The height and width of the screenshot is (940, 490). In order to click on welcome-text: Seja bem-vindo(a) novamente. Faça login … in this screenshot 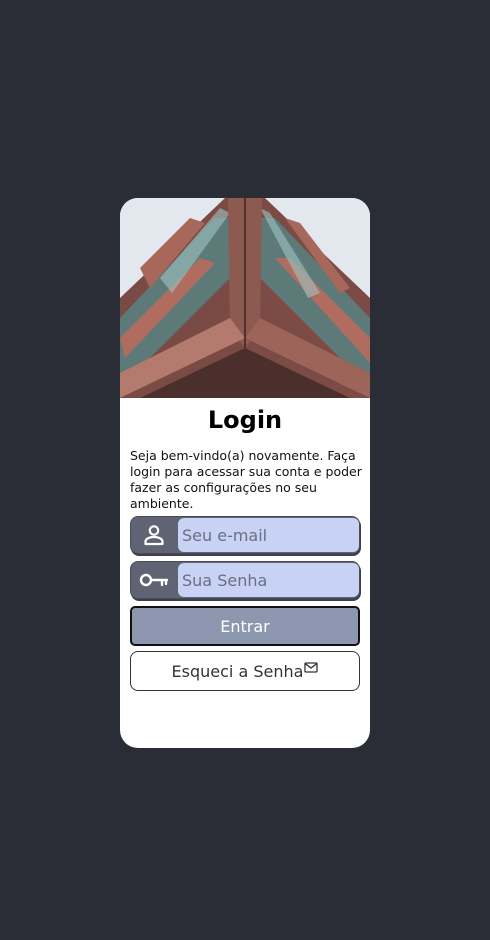, I will do `click(246, 479)`.